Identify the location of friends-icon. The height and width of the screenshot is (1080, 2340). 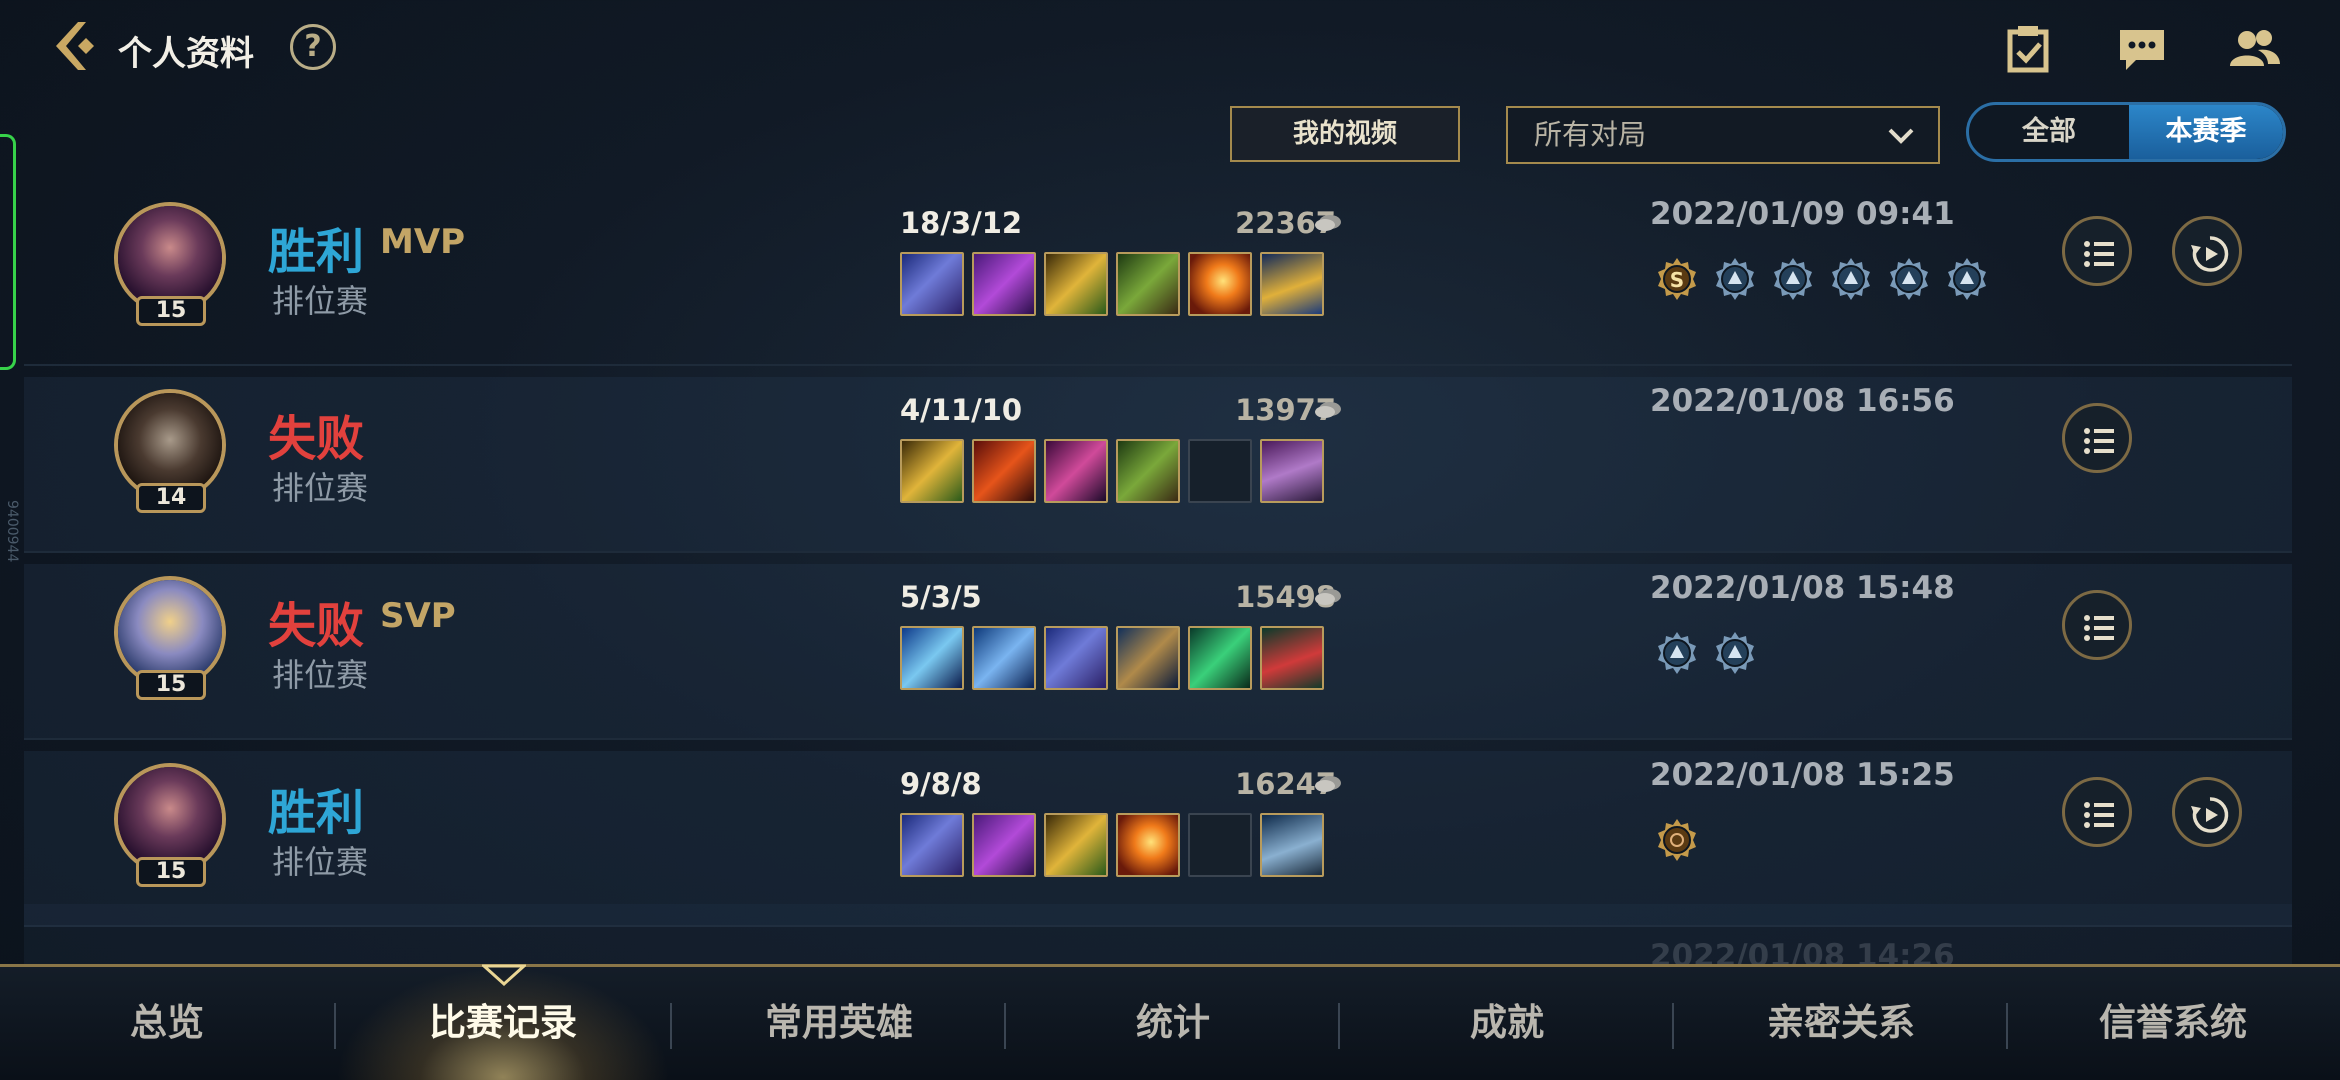
(2254, 49).